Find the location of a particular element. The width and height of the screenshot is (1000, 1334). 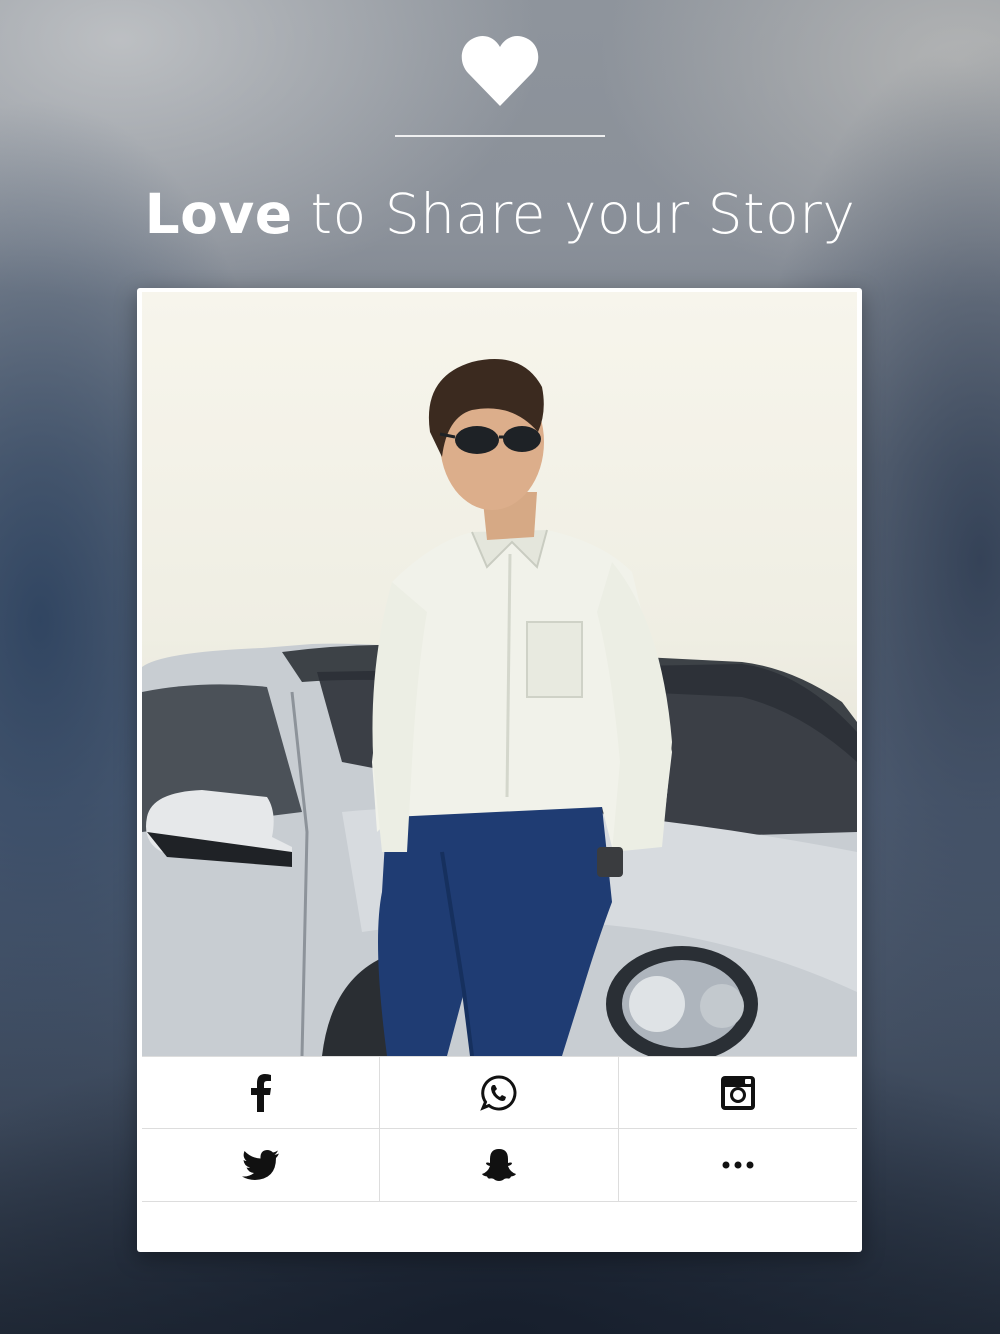

header-divider is located at coordinates (500, 136).